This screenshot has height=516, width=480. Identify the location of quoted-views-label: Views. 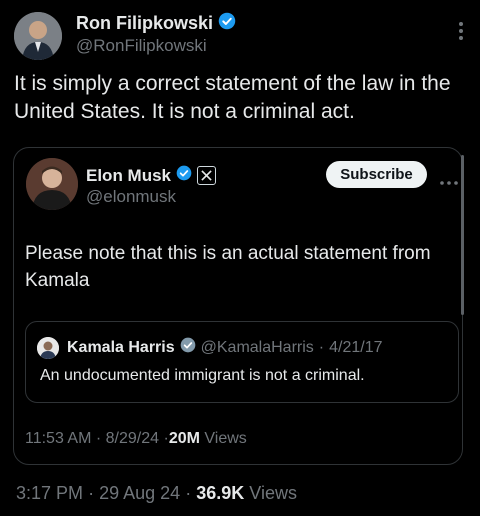
(225, 438).